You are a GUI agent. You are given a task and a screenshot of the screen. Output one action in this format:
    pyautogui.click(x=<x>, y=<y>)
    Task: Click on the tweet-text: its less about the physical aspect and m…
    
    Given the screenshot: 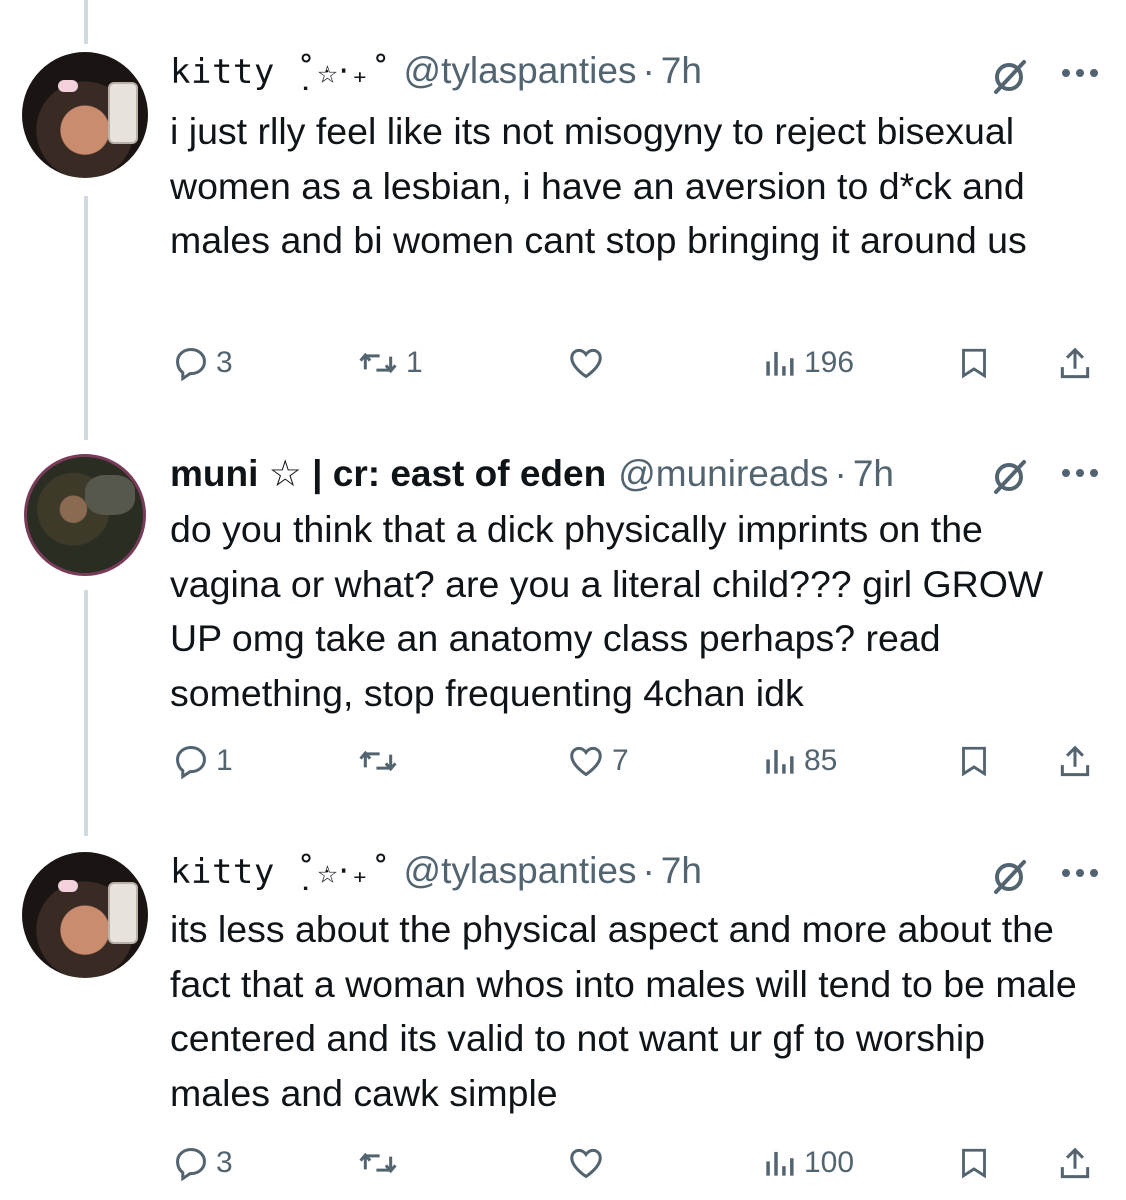 What is the action you would take?
    pyautogui.click(x=623, y=1011)
    